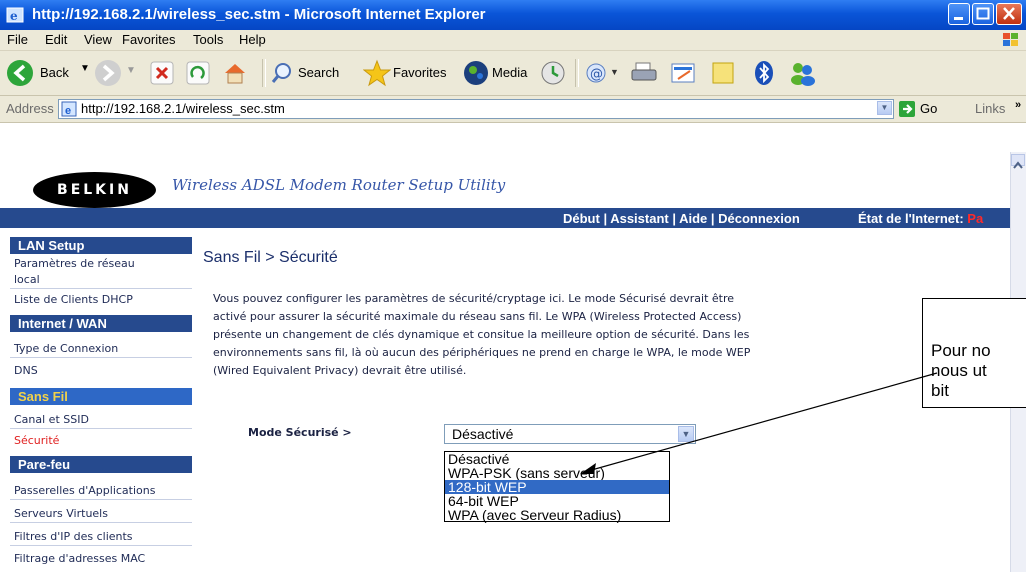 This screenshot has height=572, width=1026. I want to click on sidebar-item-serveurs-virtuels: Serveurs Virtuels, so click(103, 513).